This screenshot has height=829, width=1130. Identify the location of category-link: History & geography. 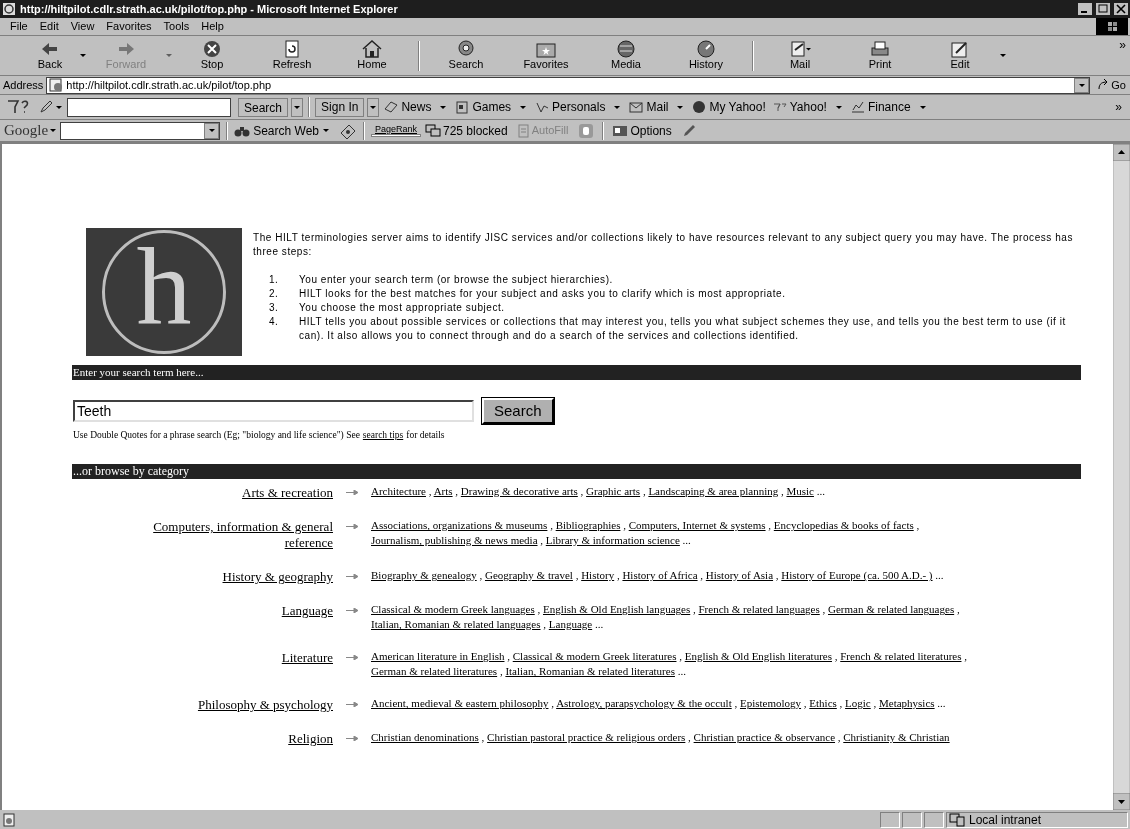
(227, 577).